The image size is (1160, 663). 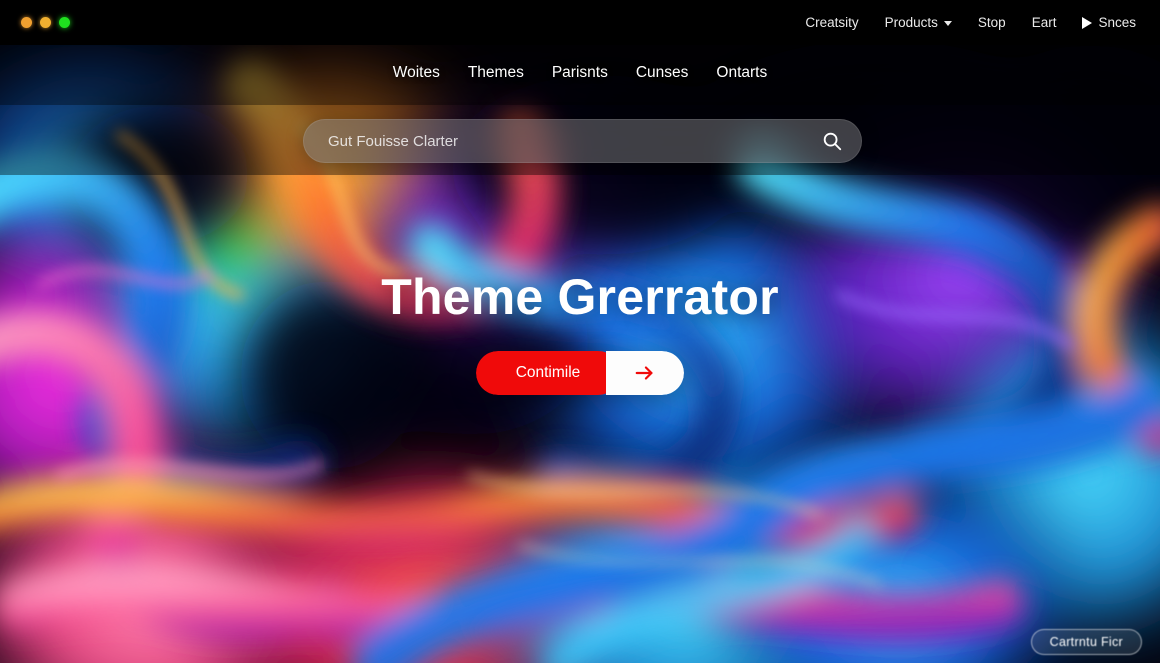 I want to click on topnav-item-eart: Eart, so click(x=1044, y=22).